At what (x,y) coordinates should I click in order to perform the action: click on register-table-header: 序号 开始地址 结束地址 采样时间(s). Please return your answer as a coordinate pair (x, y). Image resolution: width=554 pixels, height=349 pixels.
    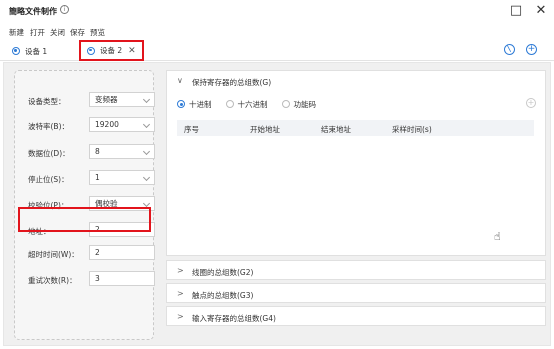
    Looking at the image, I should click on (355, 128).